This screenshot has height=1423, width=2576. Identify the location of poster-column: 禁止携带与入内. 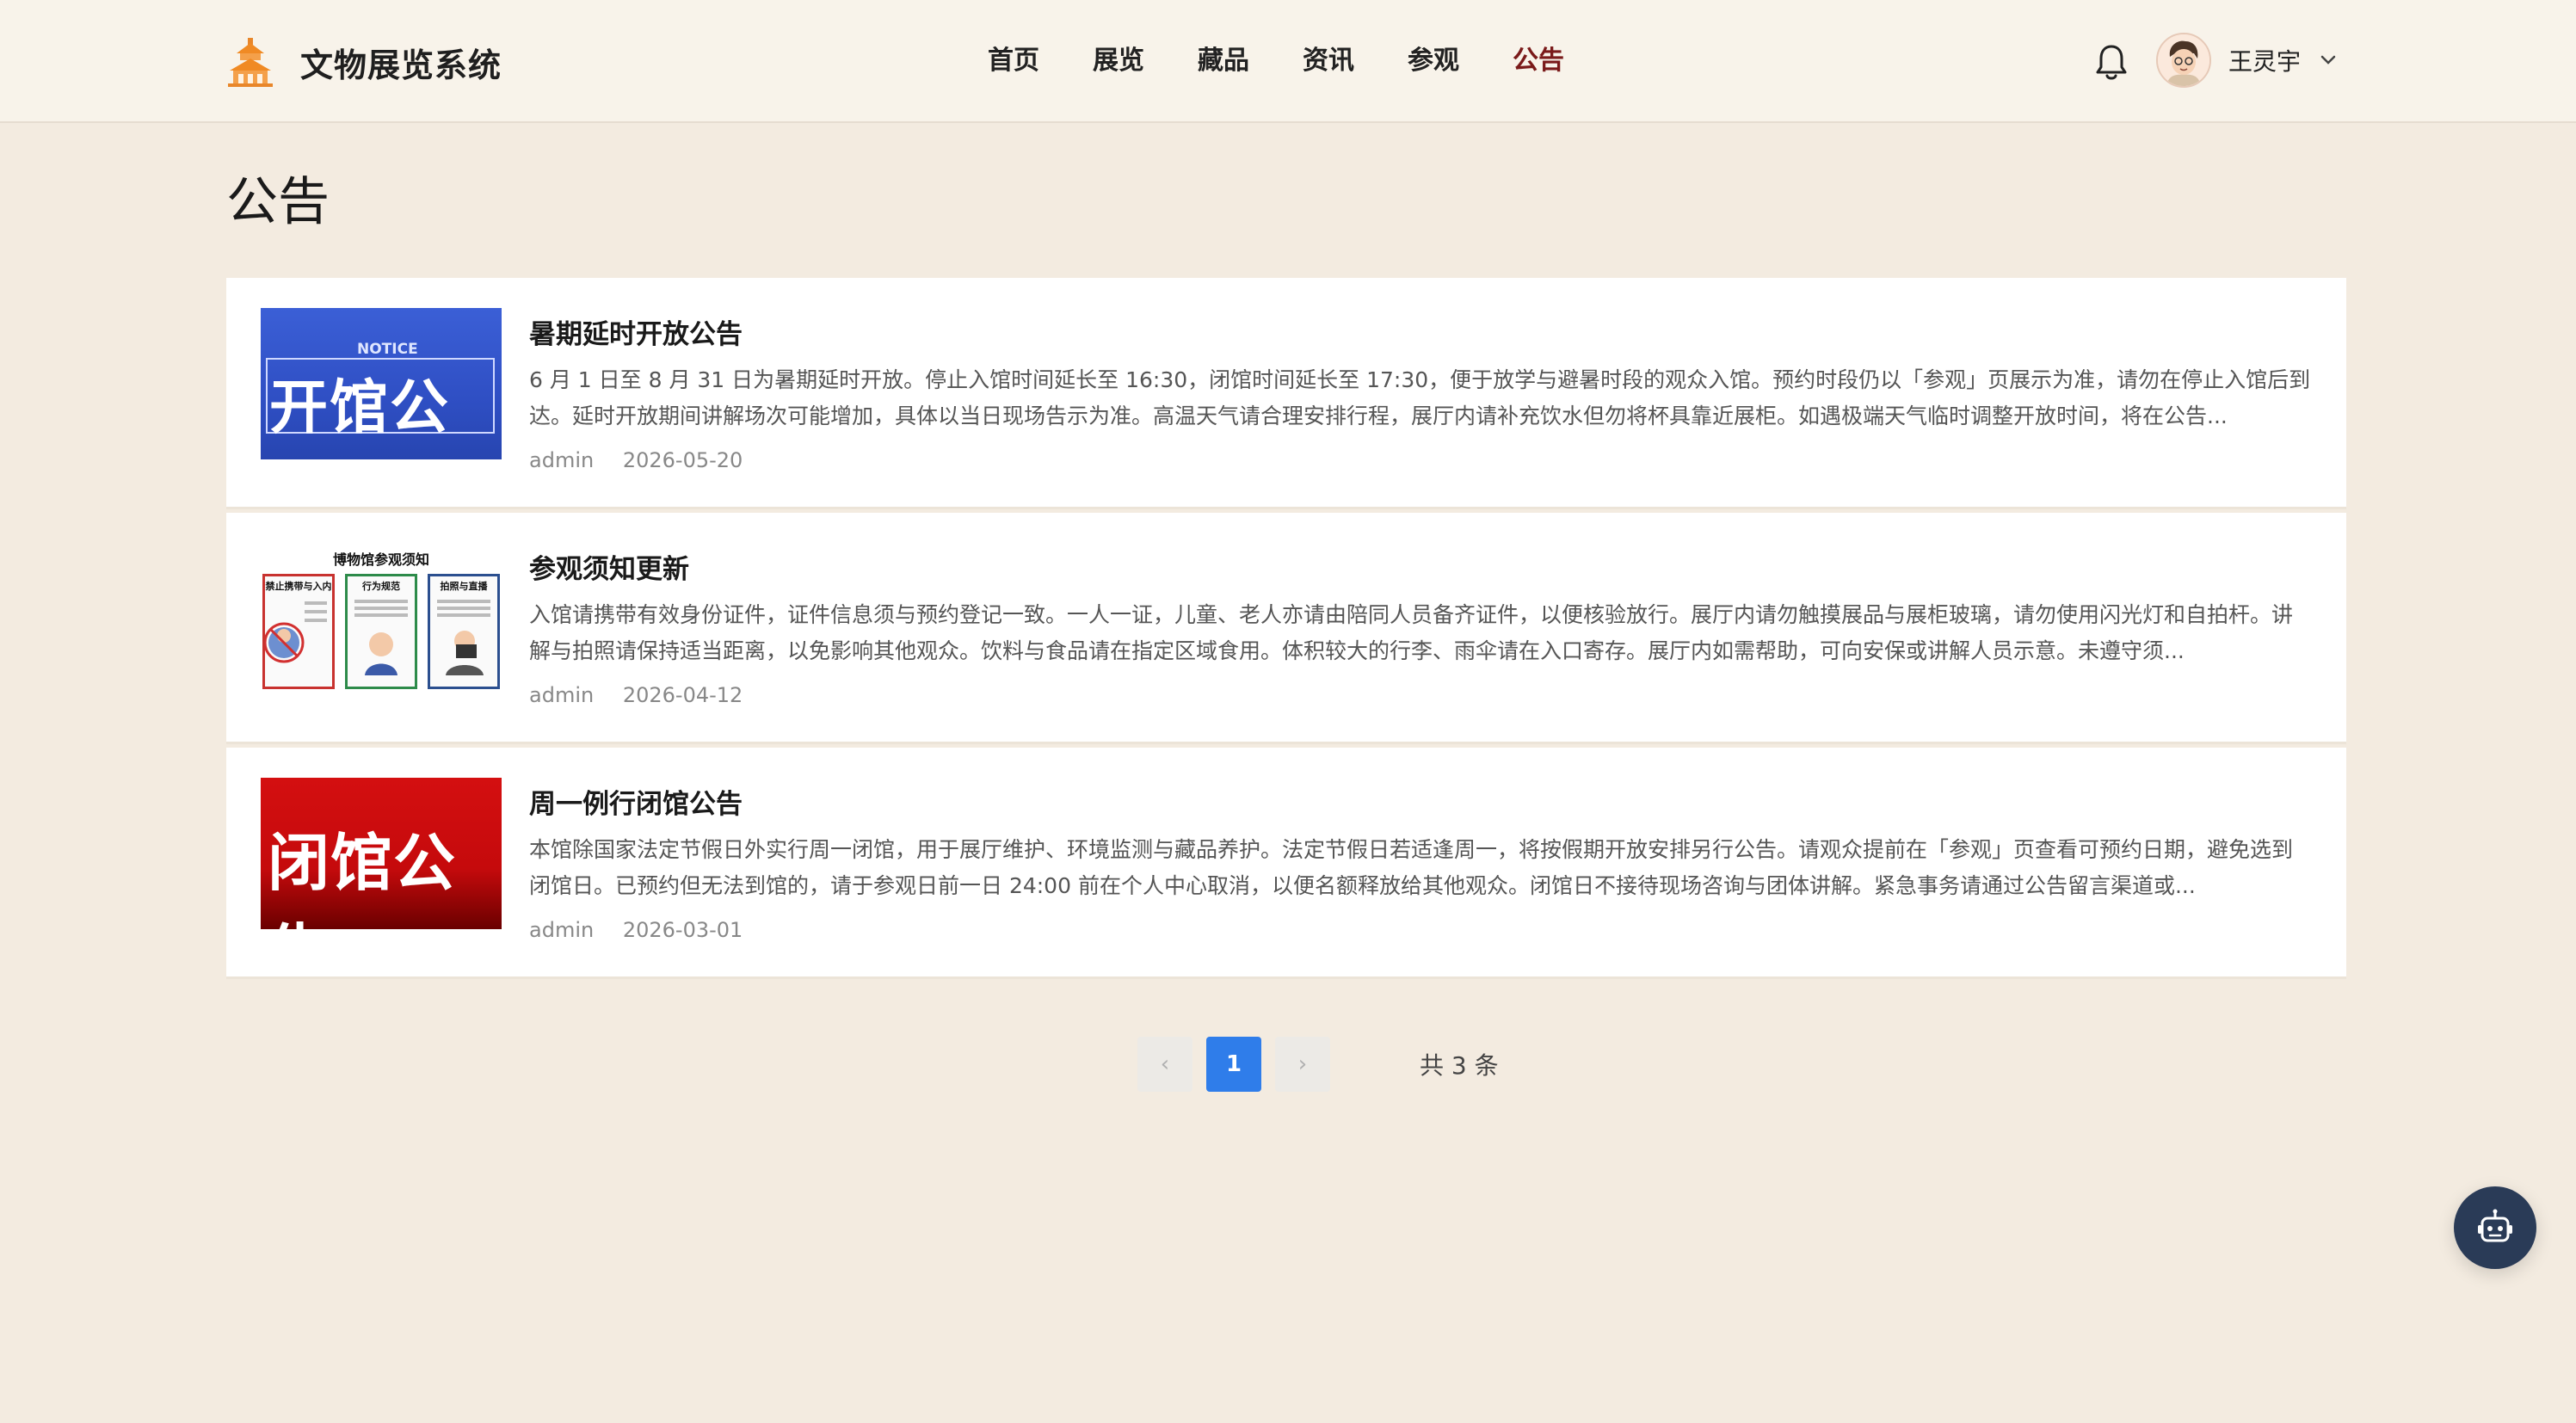
(299, 631).